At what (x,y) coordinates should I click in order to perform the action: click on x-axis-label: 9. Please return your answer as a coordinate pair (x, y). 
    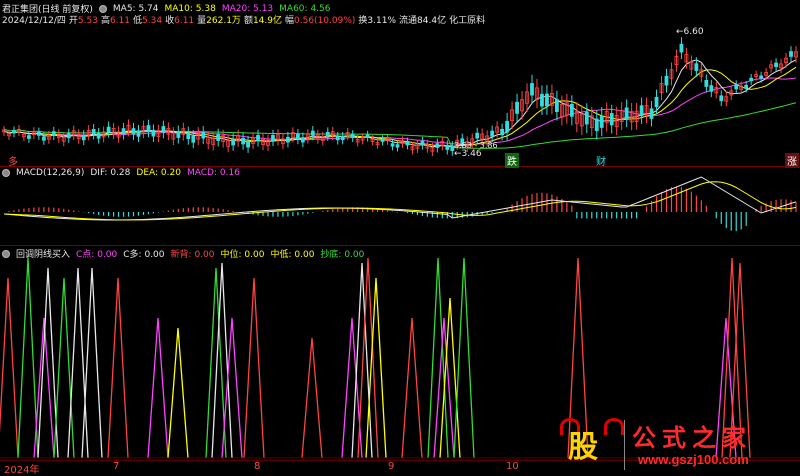
    Looking at the image, I should click on (391, 466).